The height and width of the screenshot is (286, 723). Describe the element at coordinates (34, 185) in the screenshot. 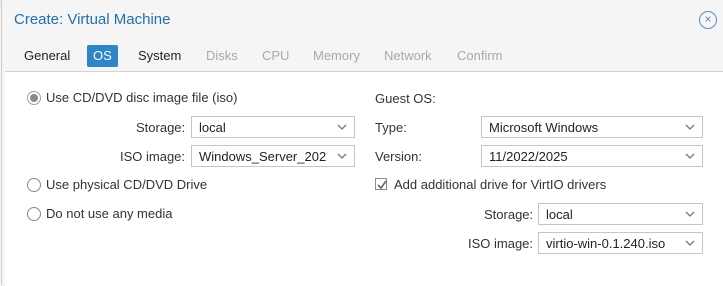

I see `physical-drive-radio` at that location.